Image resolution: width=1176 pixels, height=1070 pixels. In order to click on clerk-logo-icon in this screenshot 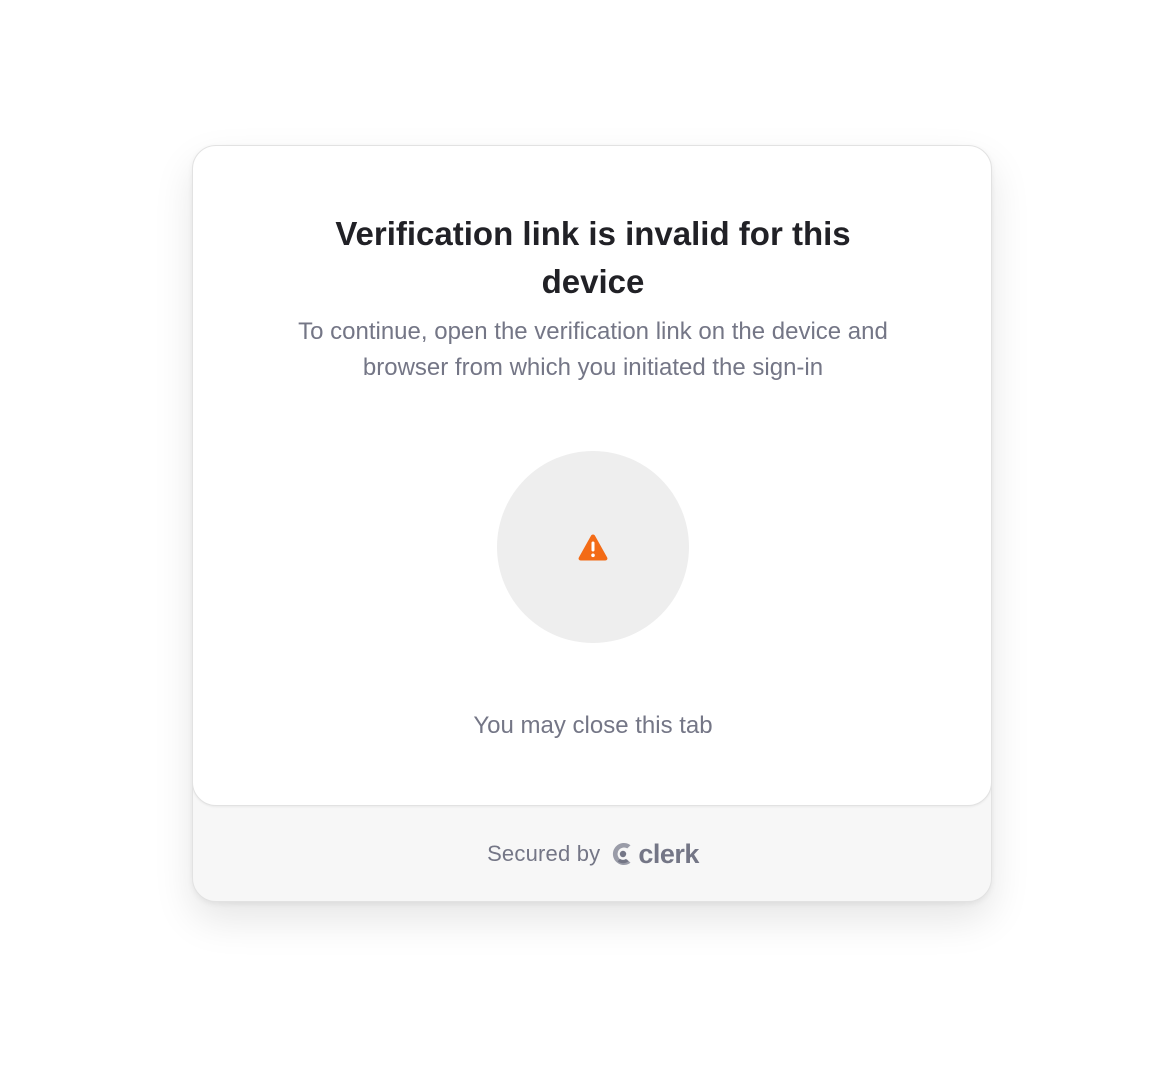, I will do `click(622, 854)`.